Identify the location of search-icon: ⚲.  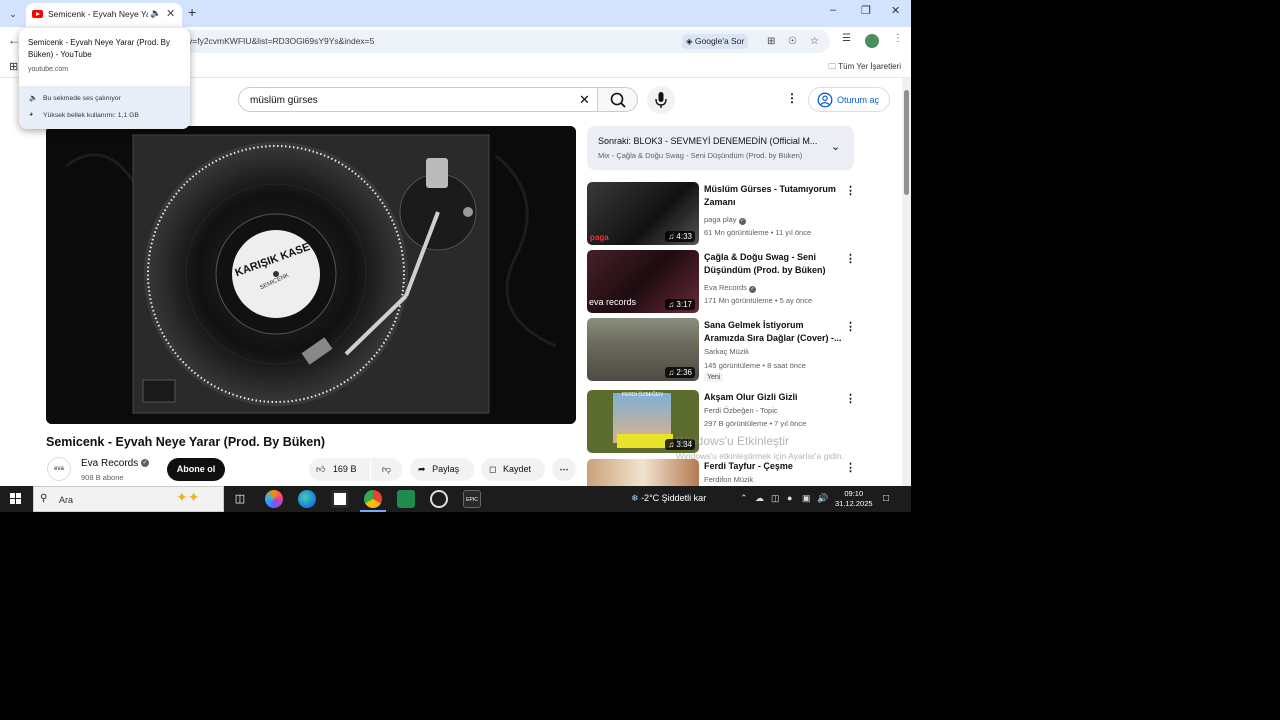
(44, 498).